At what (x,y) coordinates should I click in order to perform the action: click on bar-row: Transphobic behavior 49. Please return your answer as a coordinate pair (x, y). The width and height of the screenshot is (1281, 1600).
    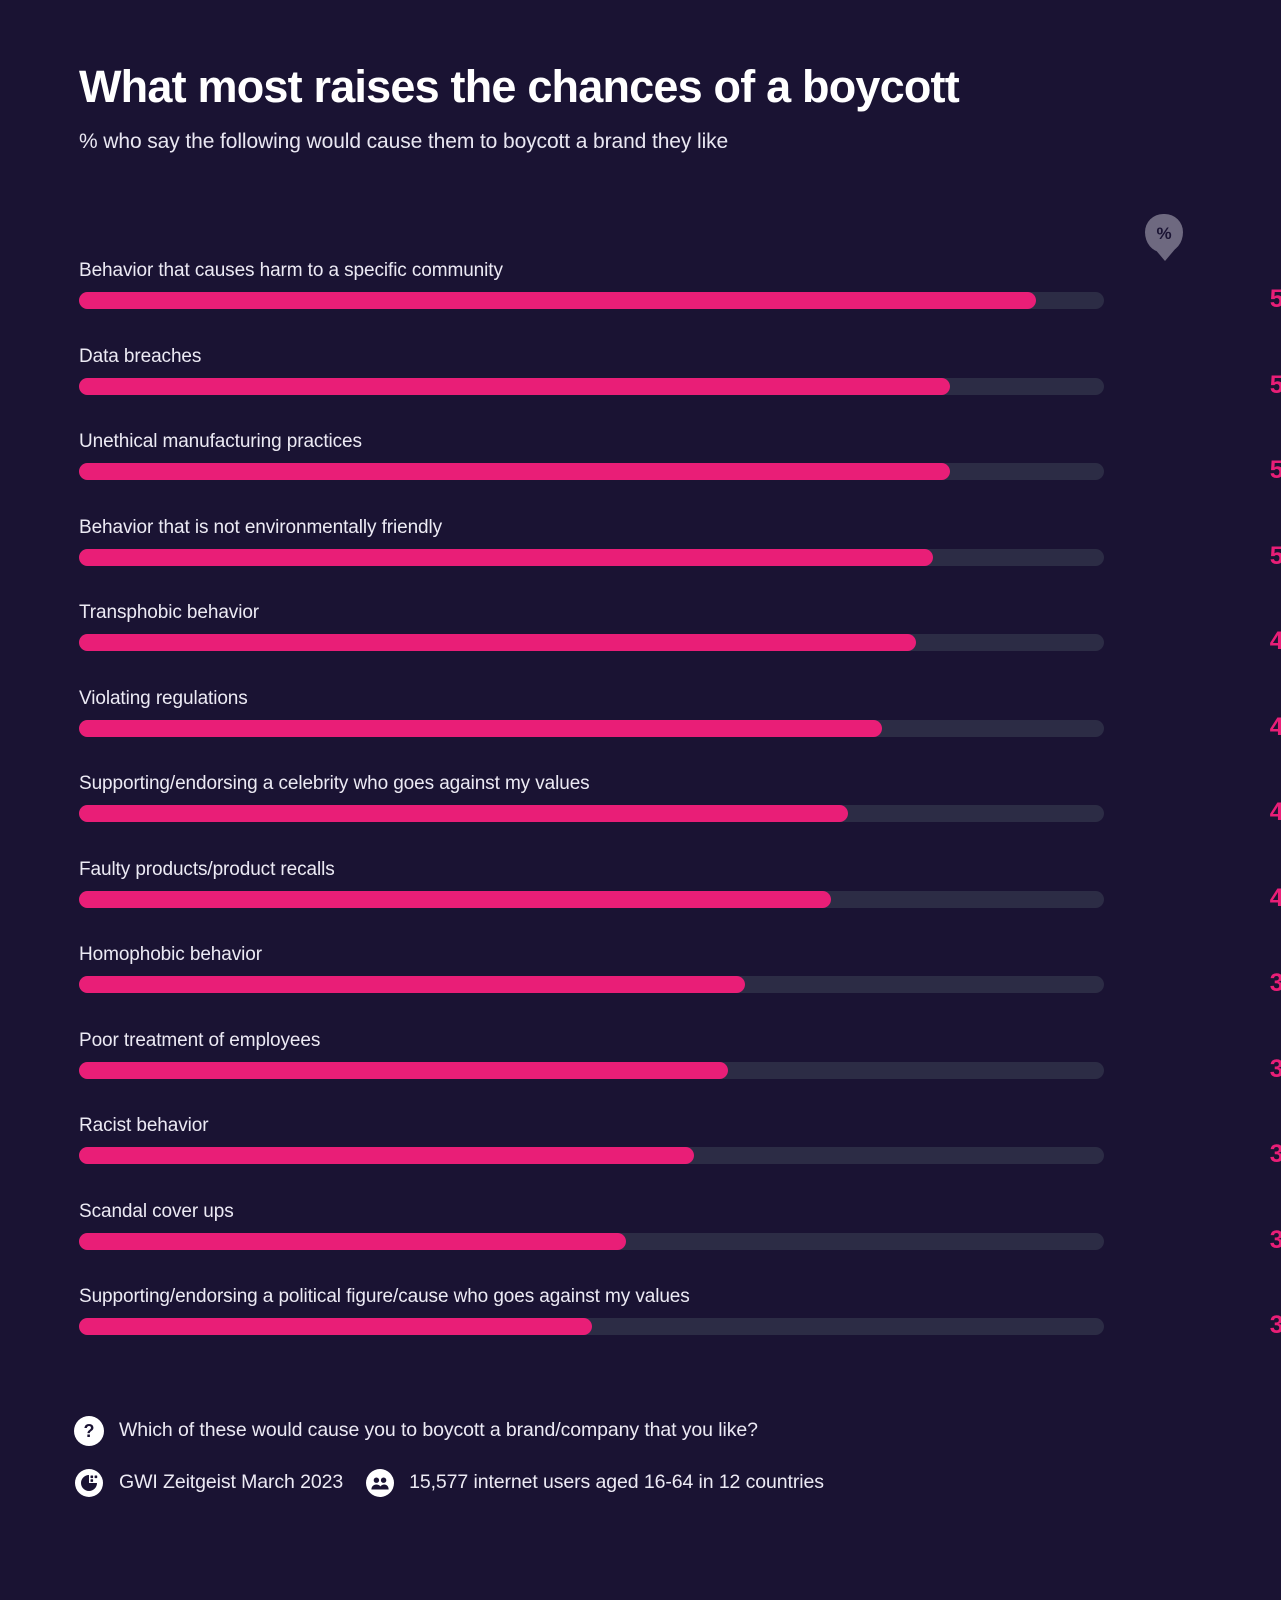
    Looking at the image, I should click on (680, 641).